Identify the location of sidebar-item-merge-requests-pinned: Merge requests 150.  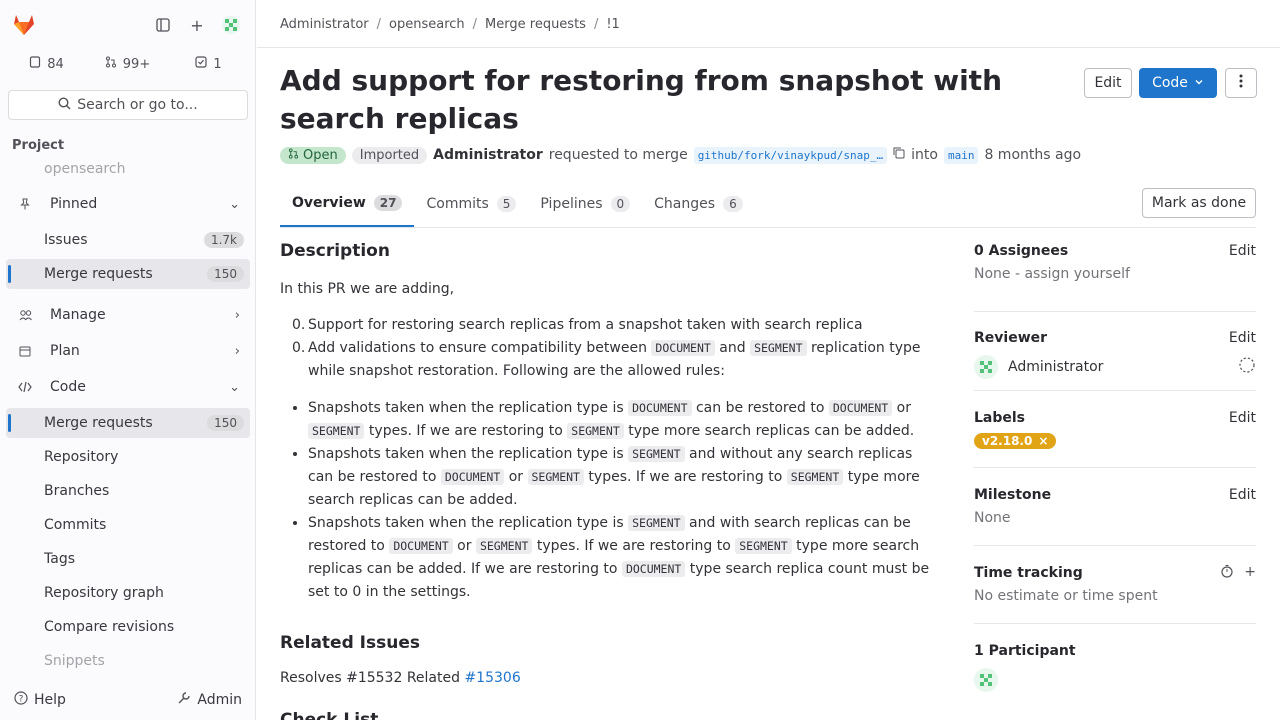
(128, 274).